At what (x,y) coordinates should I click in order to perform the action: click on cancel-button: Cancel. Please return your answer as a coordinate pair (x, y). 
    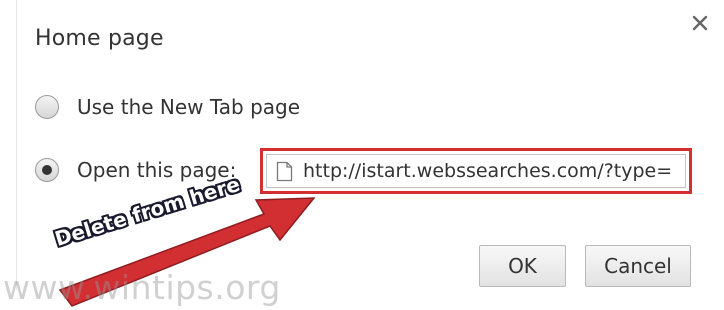
    Looking at the image, I should click on (638, 266).